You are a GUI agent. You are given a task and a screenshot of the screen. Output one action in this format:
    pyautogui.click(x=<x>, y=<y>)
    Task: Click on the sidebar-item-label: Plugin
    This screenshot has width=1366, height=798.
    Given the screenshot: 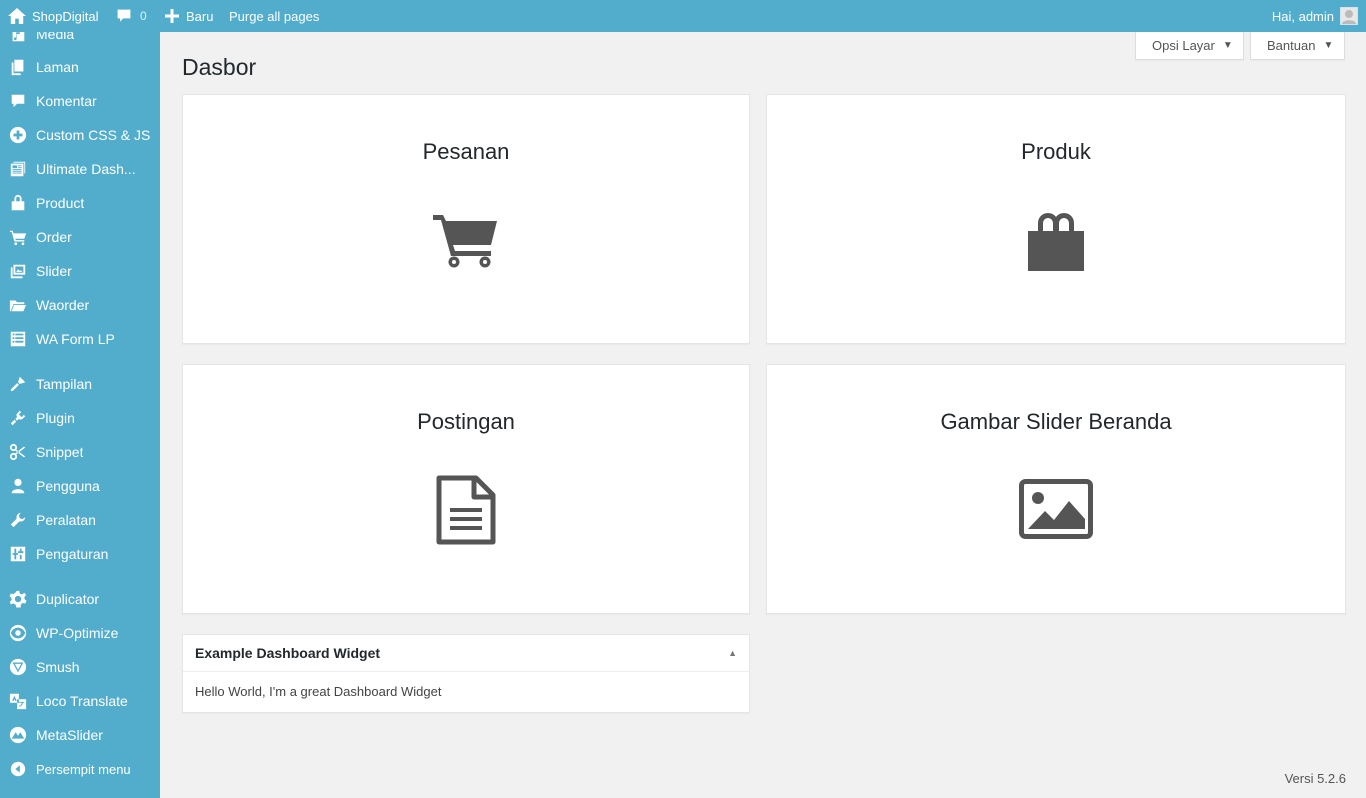 What is the action you would take?
    pyautogui.click(x=55, y=418)
    